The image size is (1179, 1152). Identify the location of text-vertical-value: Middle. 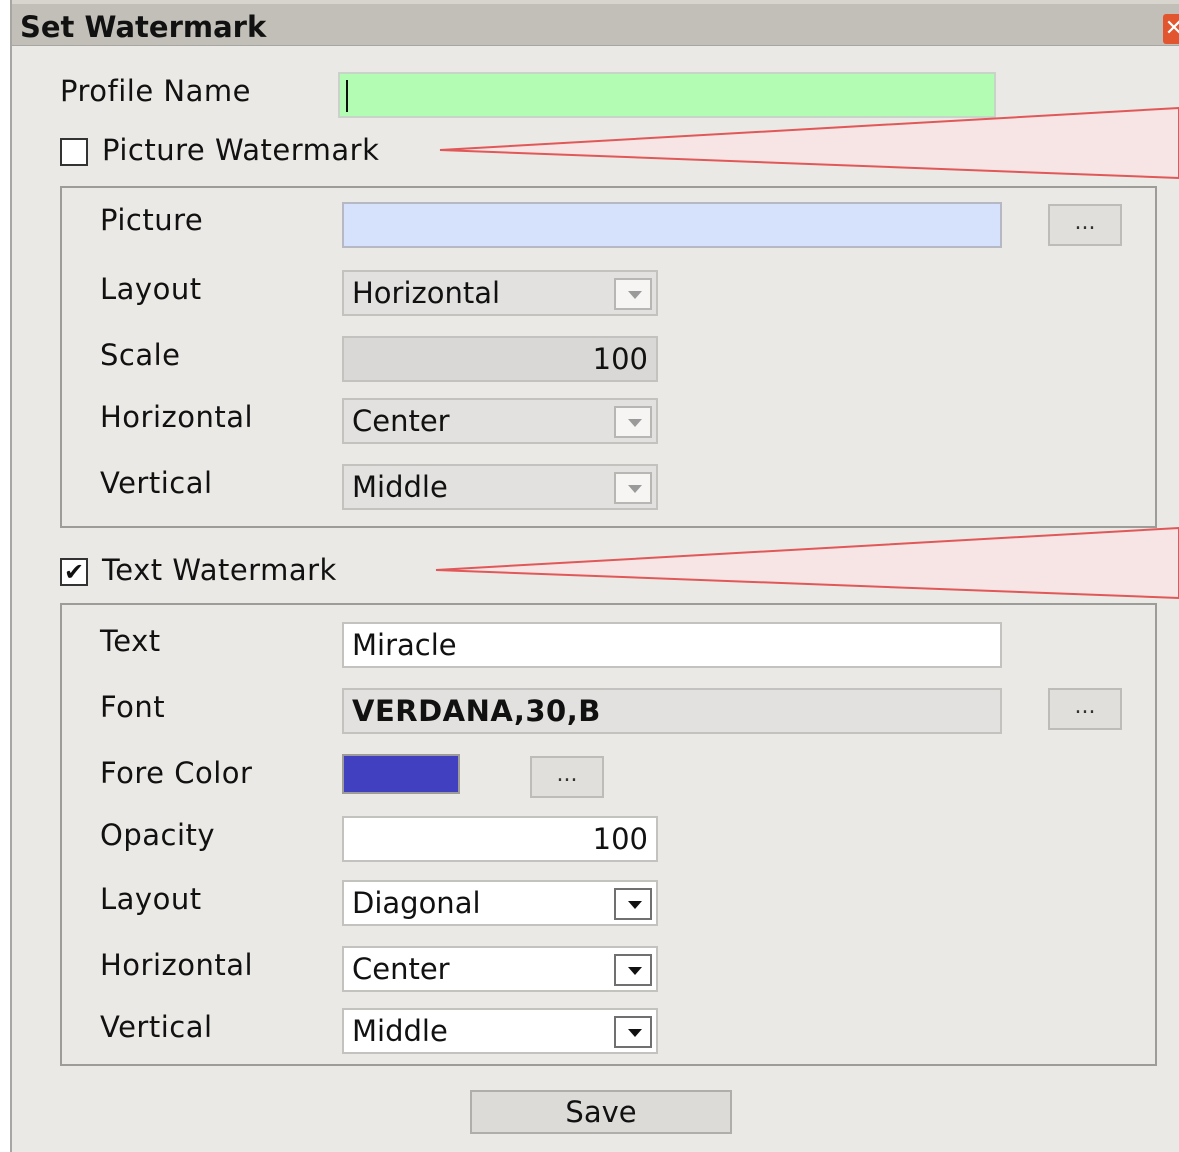
(400, 1031).